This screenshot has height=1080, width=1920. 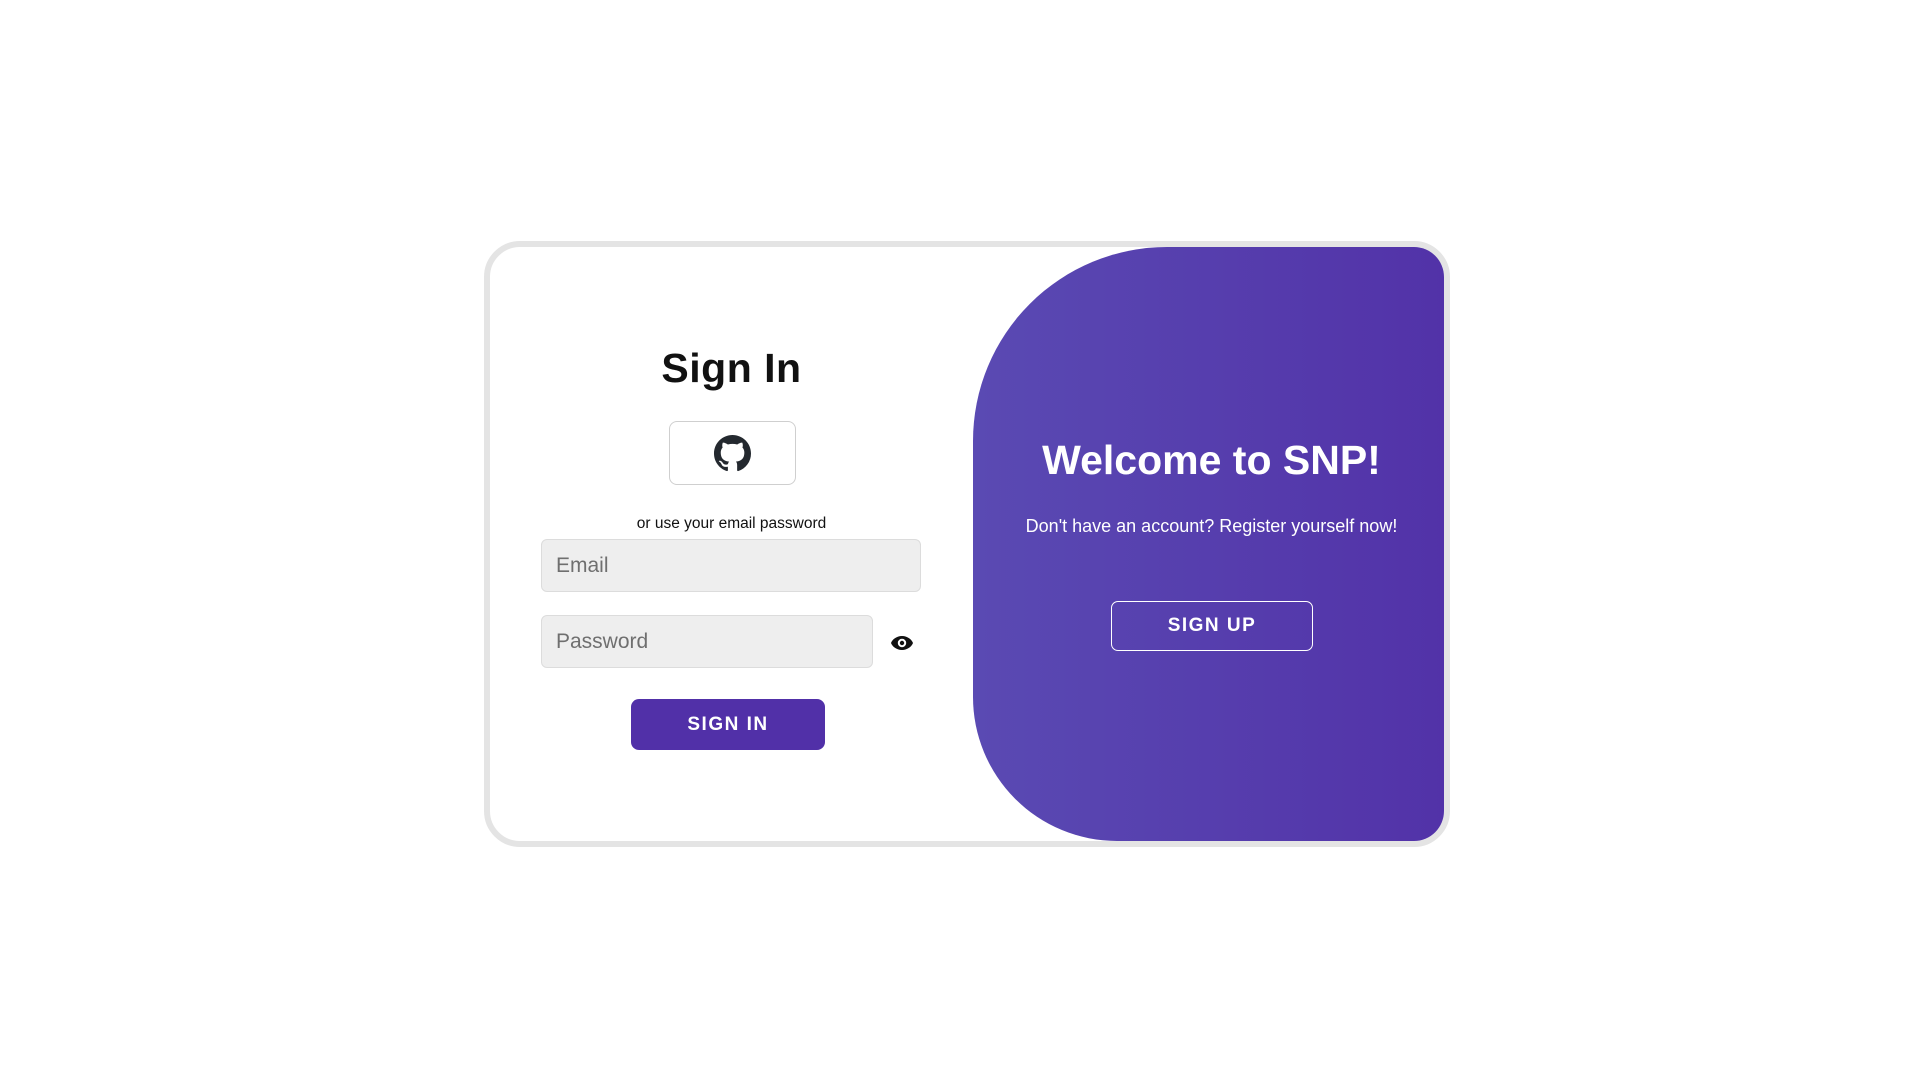 I want to click on email-login-hint: or use your email password, so click(x=731, y=523).